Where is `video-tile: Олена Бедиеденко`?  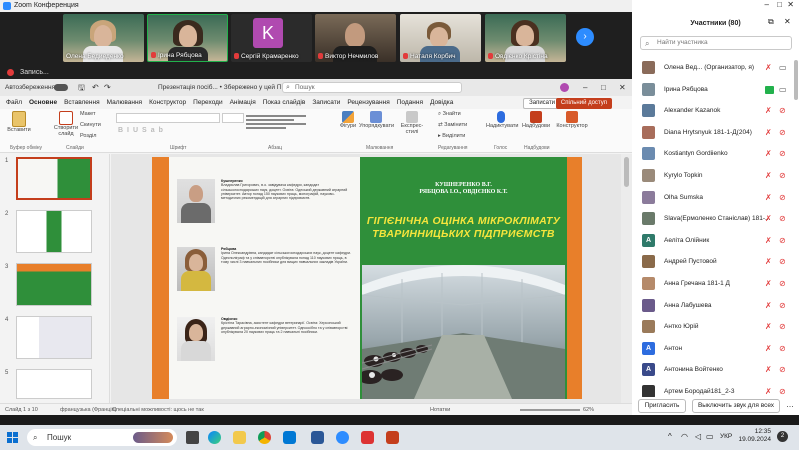 video-tile: Олена Бедиеденко is located at coordinates (103, 38).